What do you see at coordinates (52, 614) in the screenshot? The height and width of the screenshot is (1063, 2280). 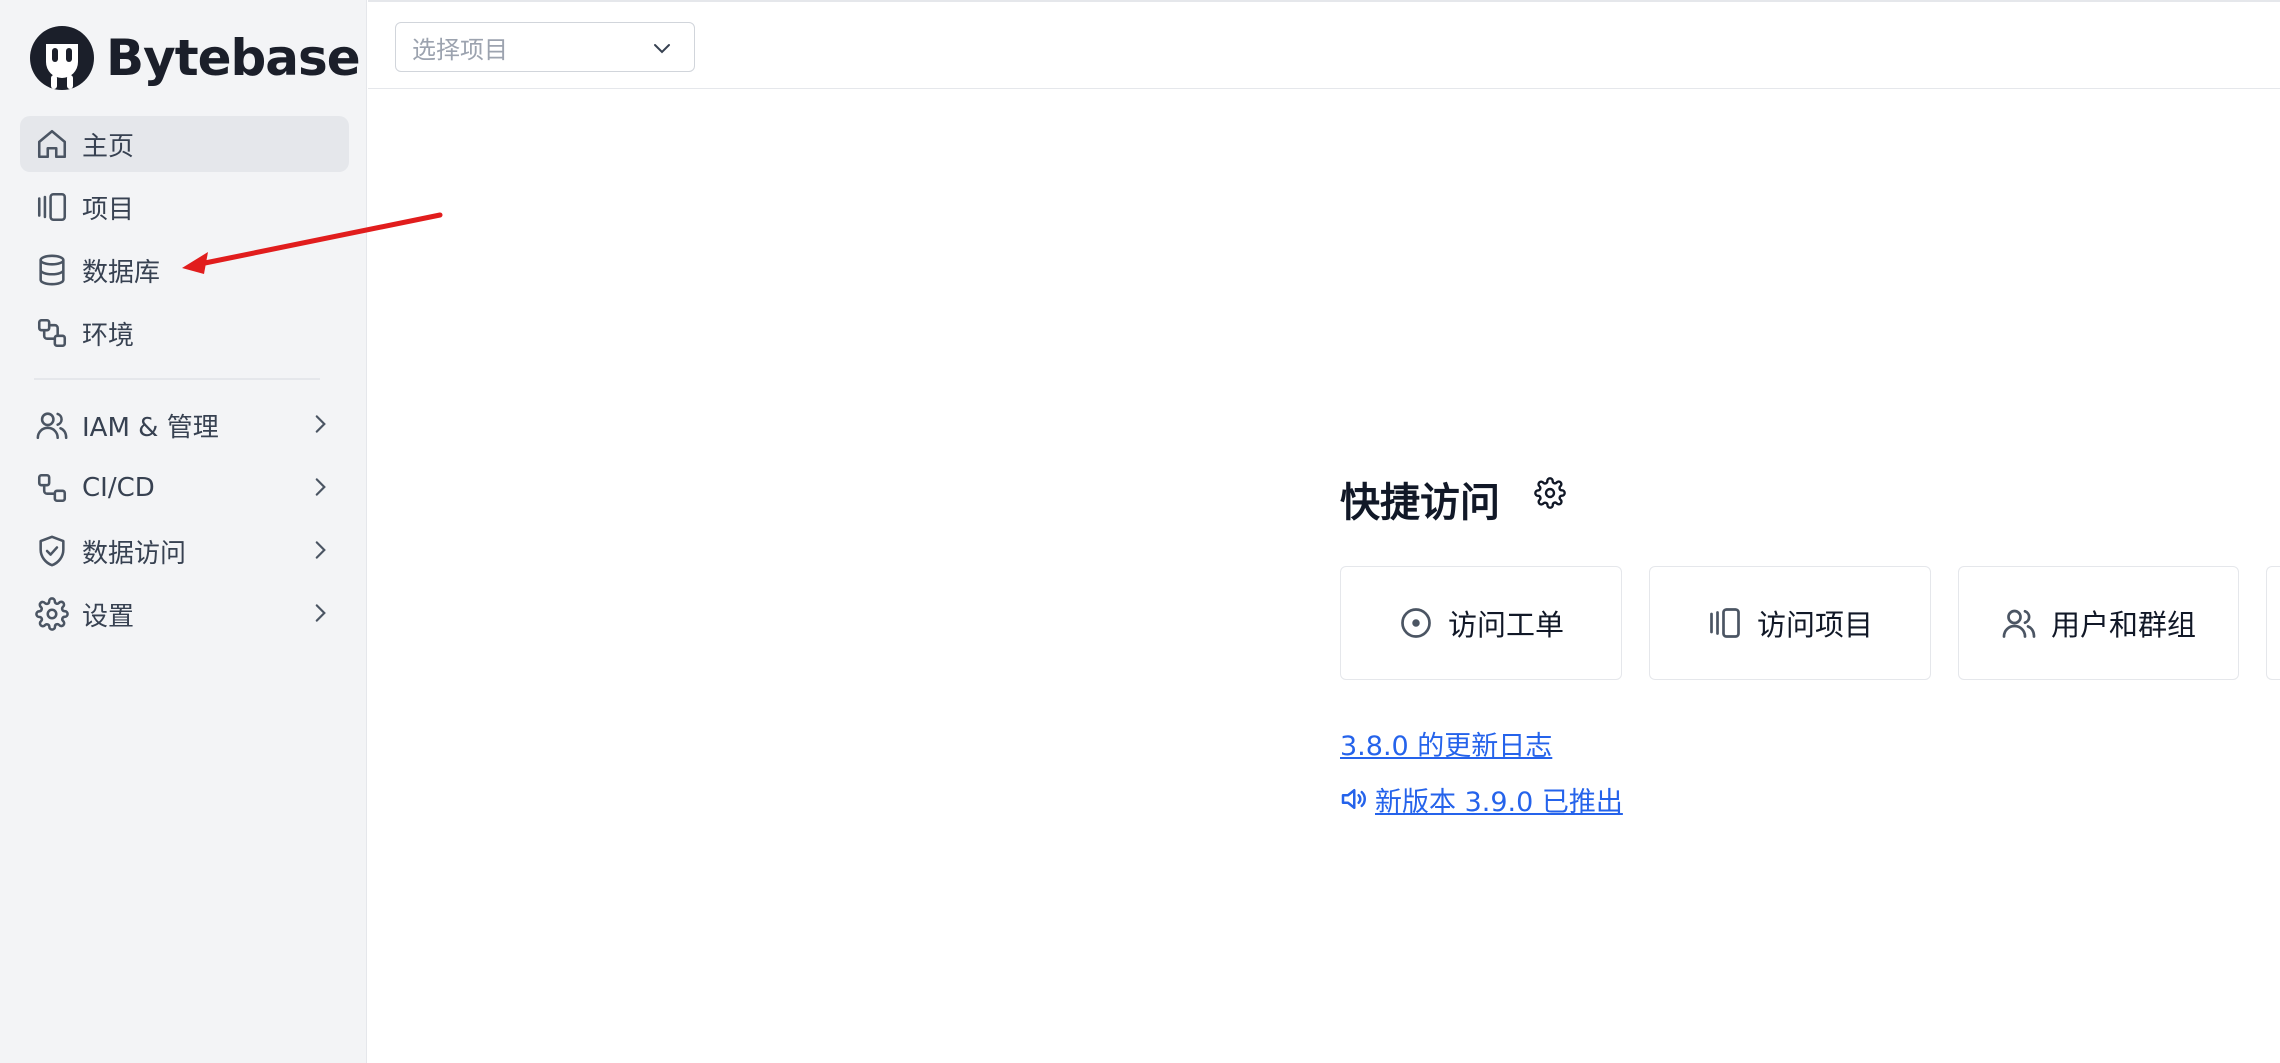 I see `gear-icon` at bounding box center [52, 614].